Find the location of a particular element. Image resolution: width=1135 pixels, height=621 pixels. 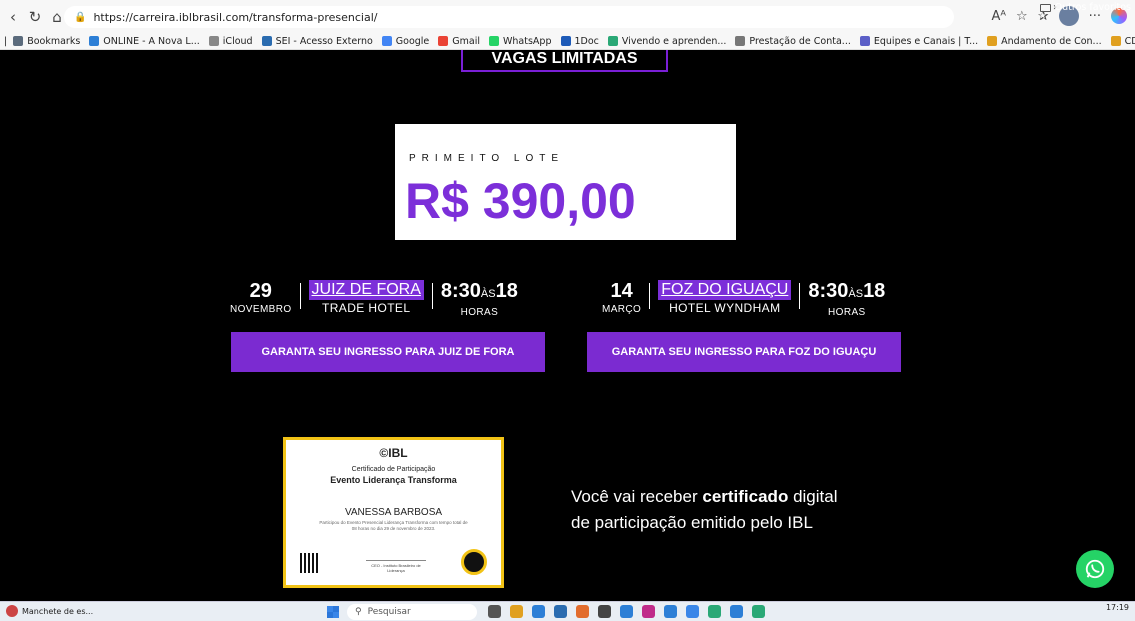

event-city: FOZ DO IGUAÇU is located at coordinates (725, 290).